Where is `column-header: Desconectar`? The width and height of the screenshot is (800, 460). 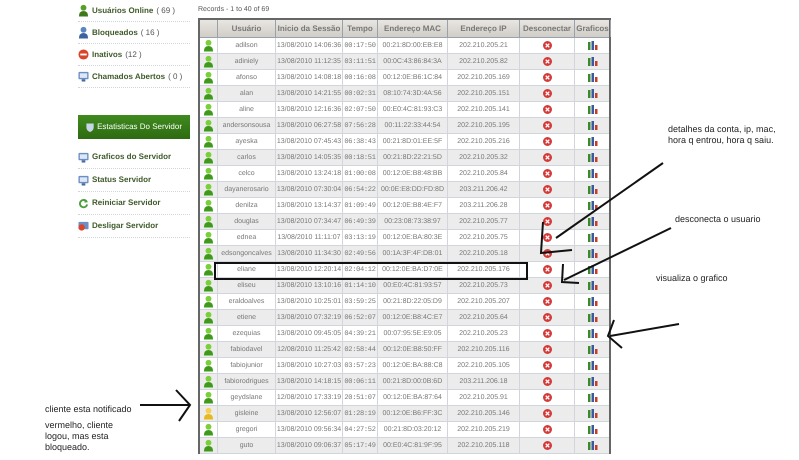
column-header: Desconectar is located at coordinates (547, 28).